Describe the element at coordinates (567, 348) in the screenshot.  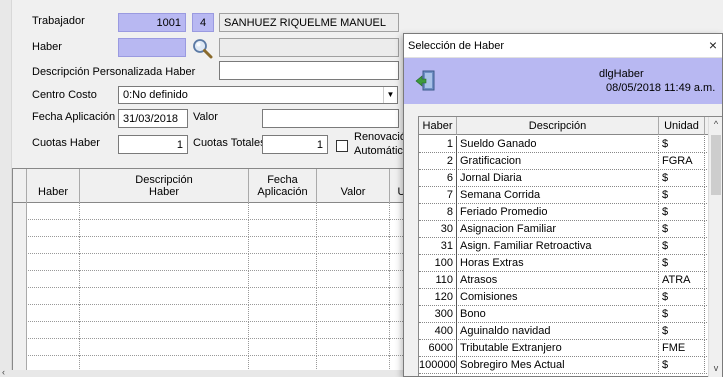
I see `table-row: 6000 Tributable Extranjero FME` at that location.